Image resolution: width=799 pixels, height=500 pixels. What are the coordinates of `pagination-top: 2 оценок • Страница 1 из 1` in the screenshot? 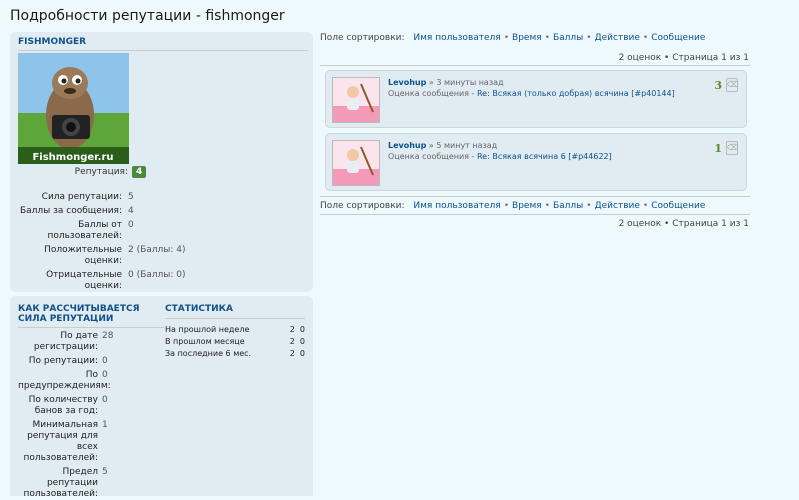 It's located at (683, 58).